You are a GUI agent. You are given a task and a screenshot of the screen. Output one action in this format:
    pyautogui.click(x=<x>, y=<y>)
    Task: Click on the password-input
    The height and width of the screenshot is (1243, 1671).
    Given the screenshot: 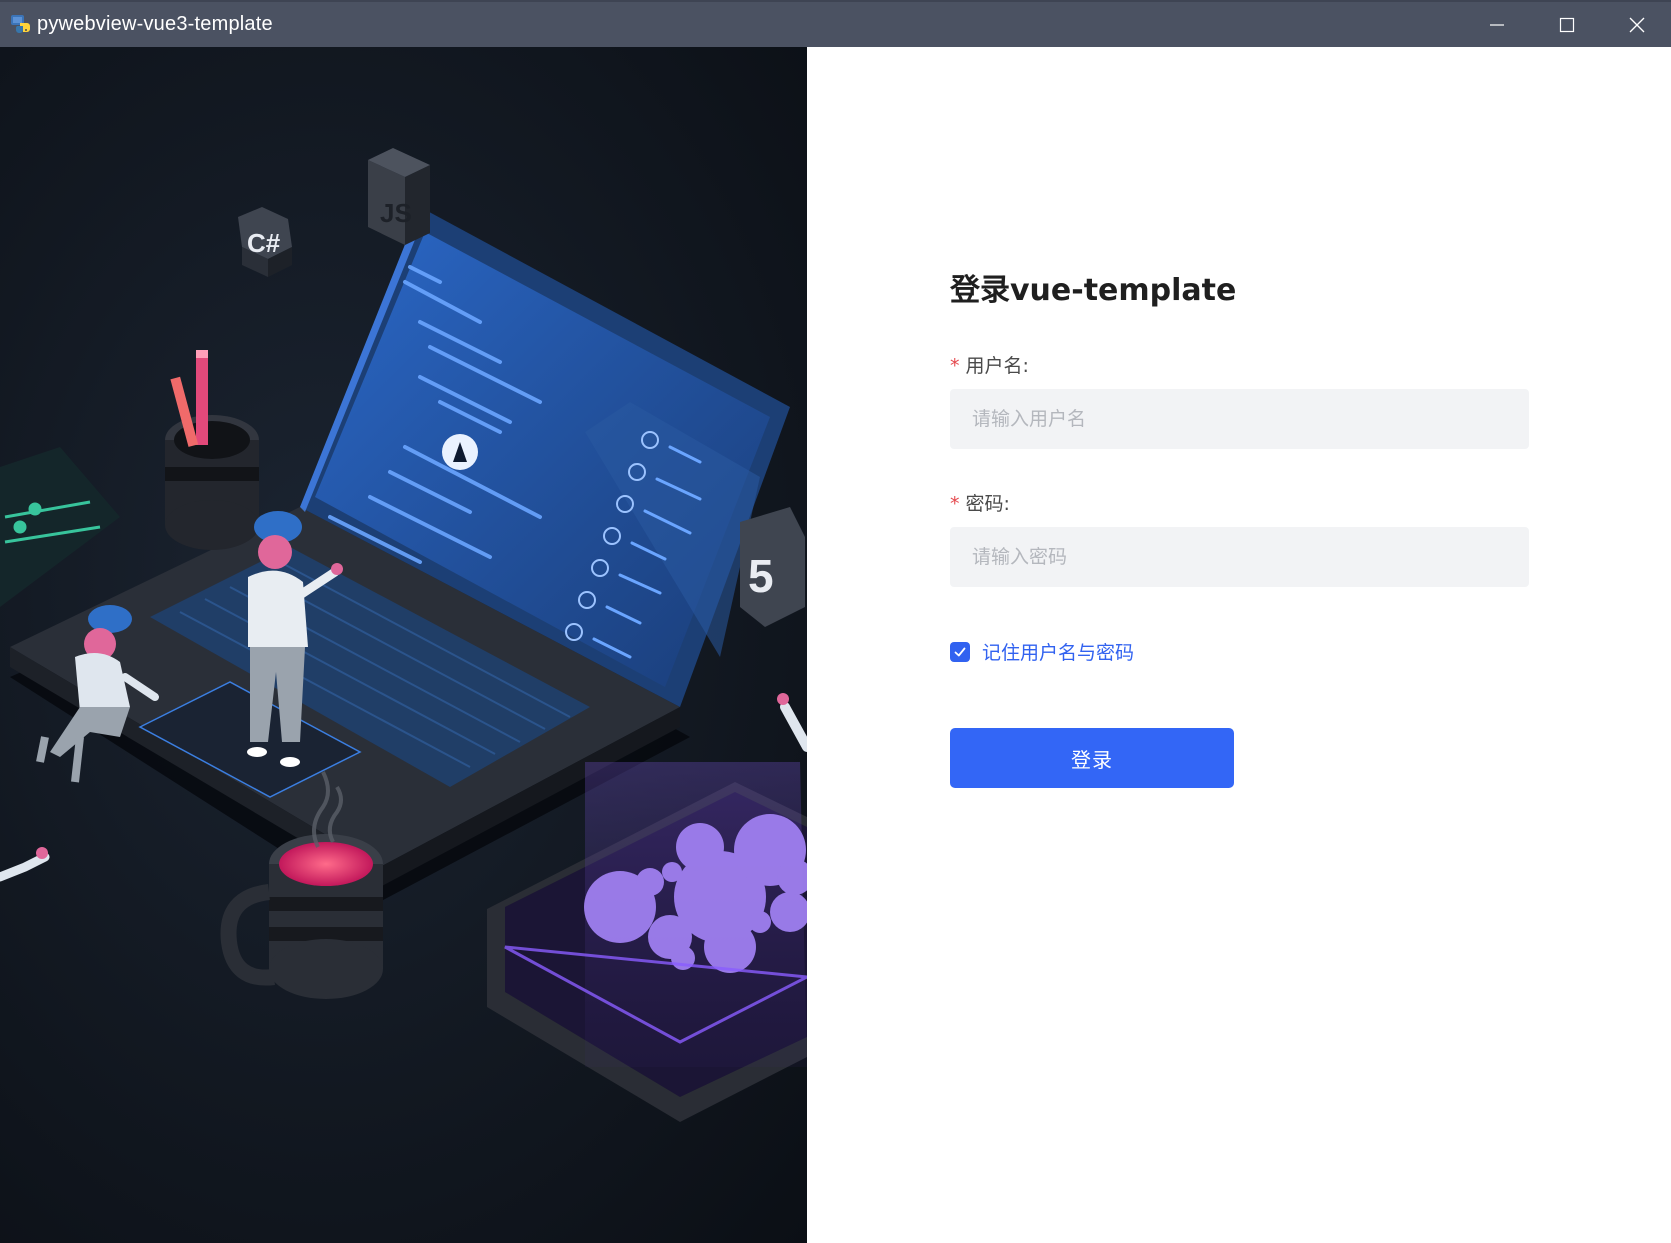 What is the action you would take?
    pyautogui.click(x=1239, y=557)
    